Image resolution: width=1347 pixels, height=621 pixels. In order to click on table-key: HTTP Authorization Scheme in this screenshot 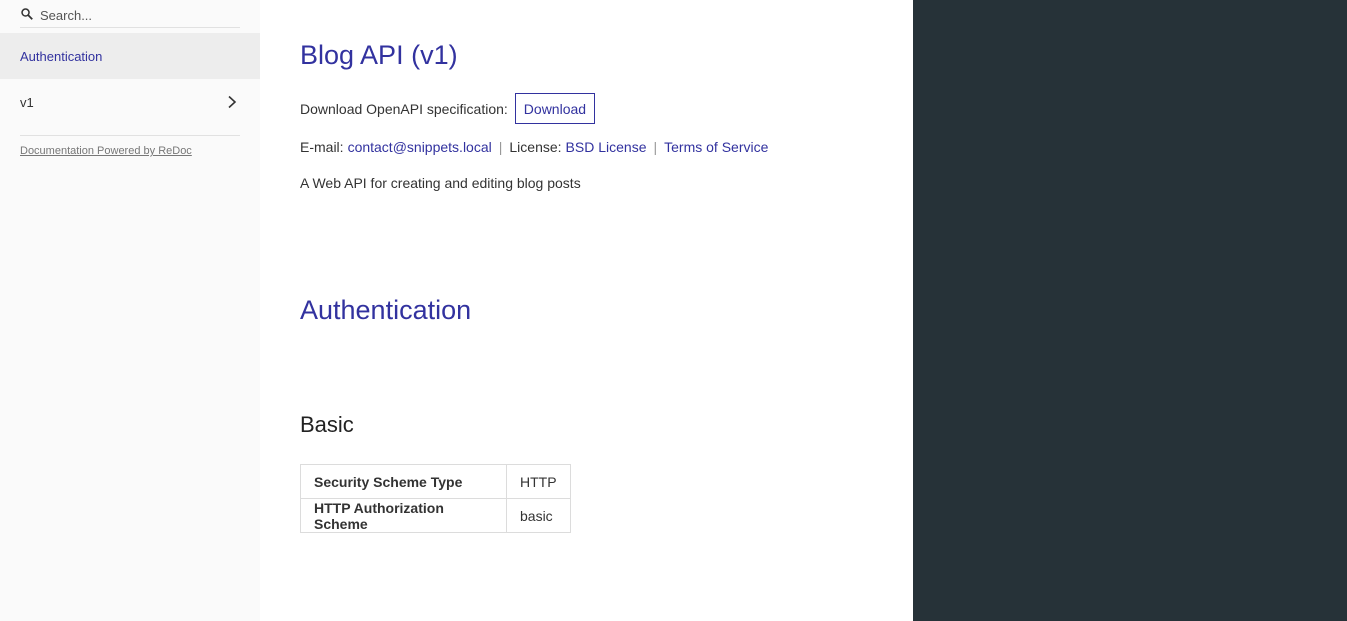, I will do `click(403, 515)`.